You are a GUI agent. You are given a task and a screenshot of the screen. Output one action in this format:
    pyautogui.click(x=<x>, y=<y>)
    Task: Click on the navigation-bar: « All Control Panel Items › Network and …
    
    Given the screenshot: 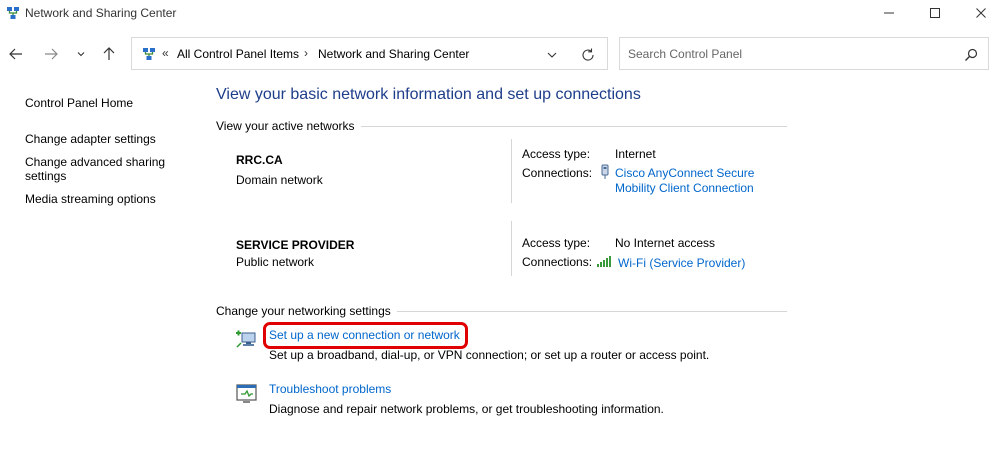 What is the action you would take?
    pyautogui.click(x=500, y=54)
    